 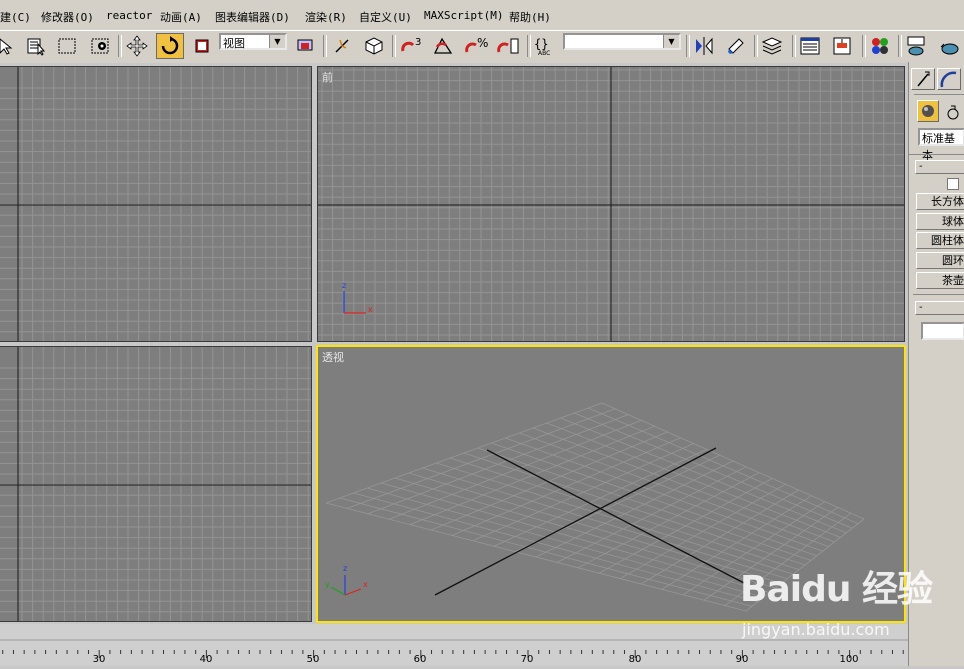 I want to click on layer-manager-icon, so click(x=772, y=46).